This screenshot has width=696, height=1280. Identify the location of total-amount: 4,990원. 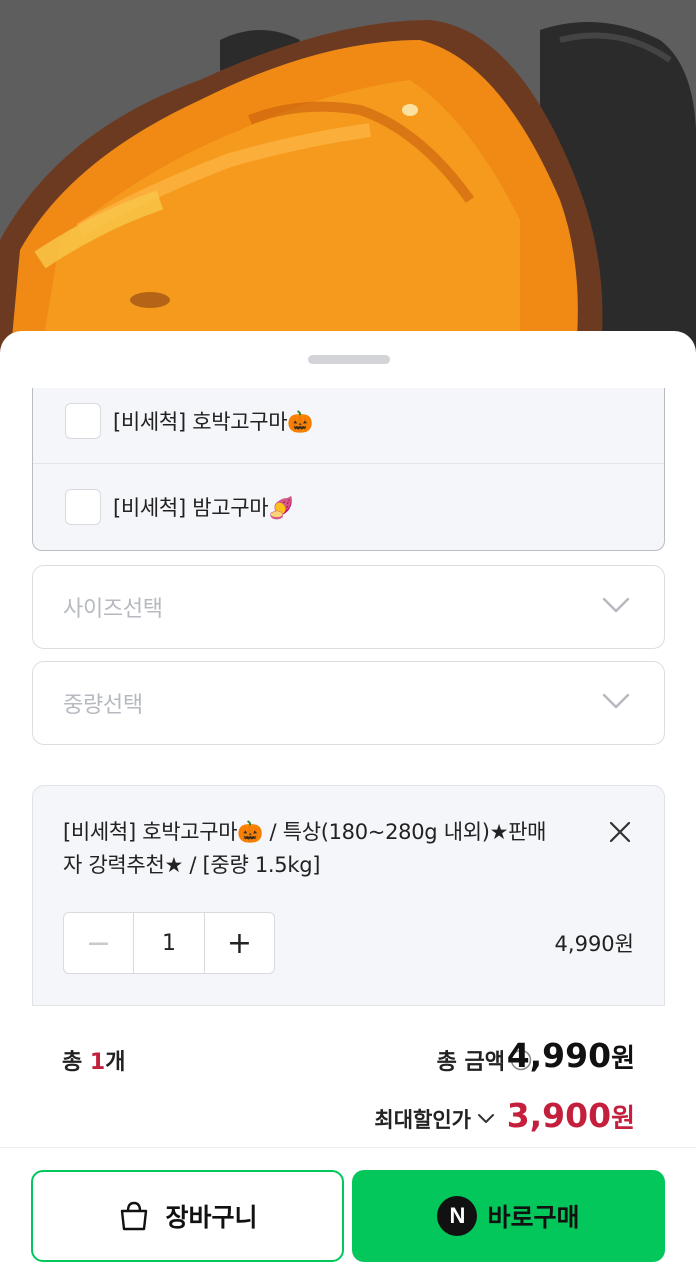
(571, 1055).